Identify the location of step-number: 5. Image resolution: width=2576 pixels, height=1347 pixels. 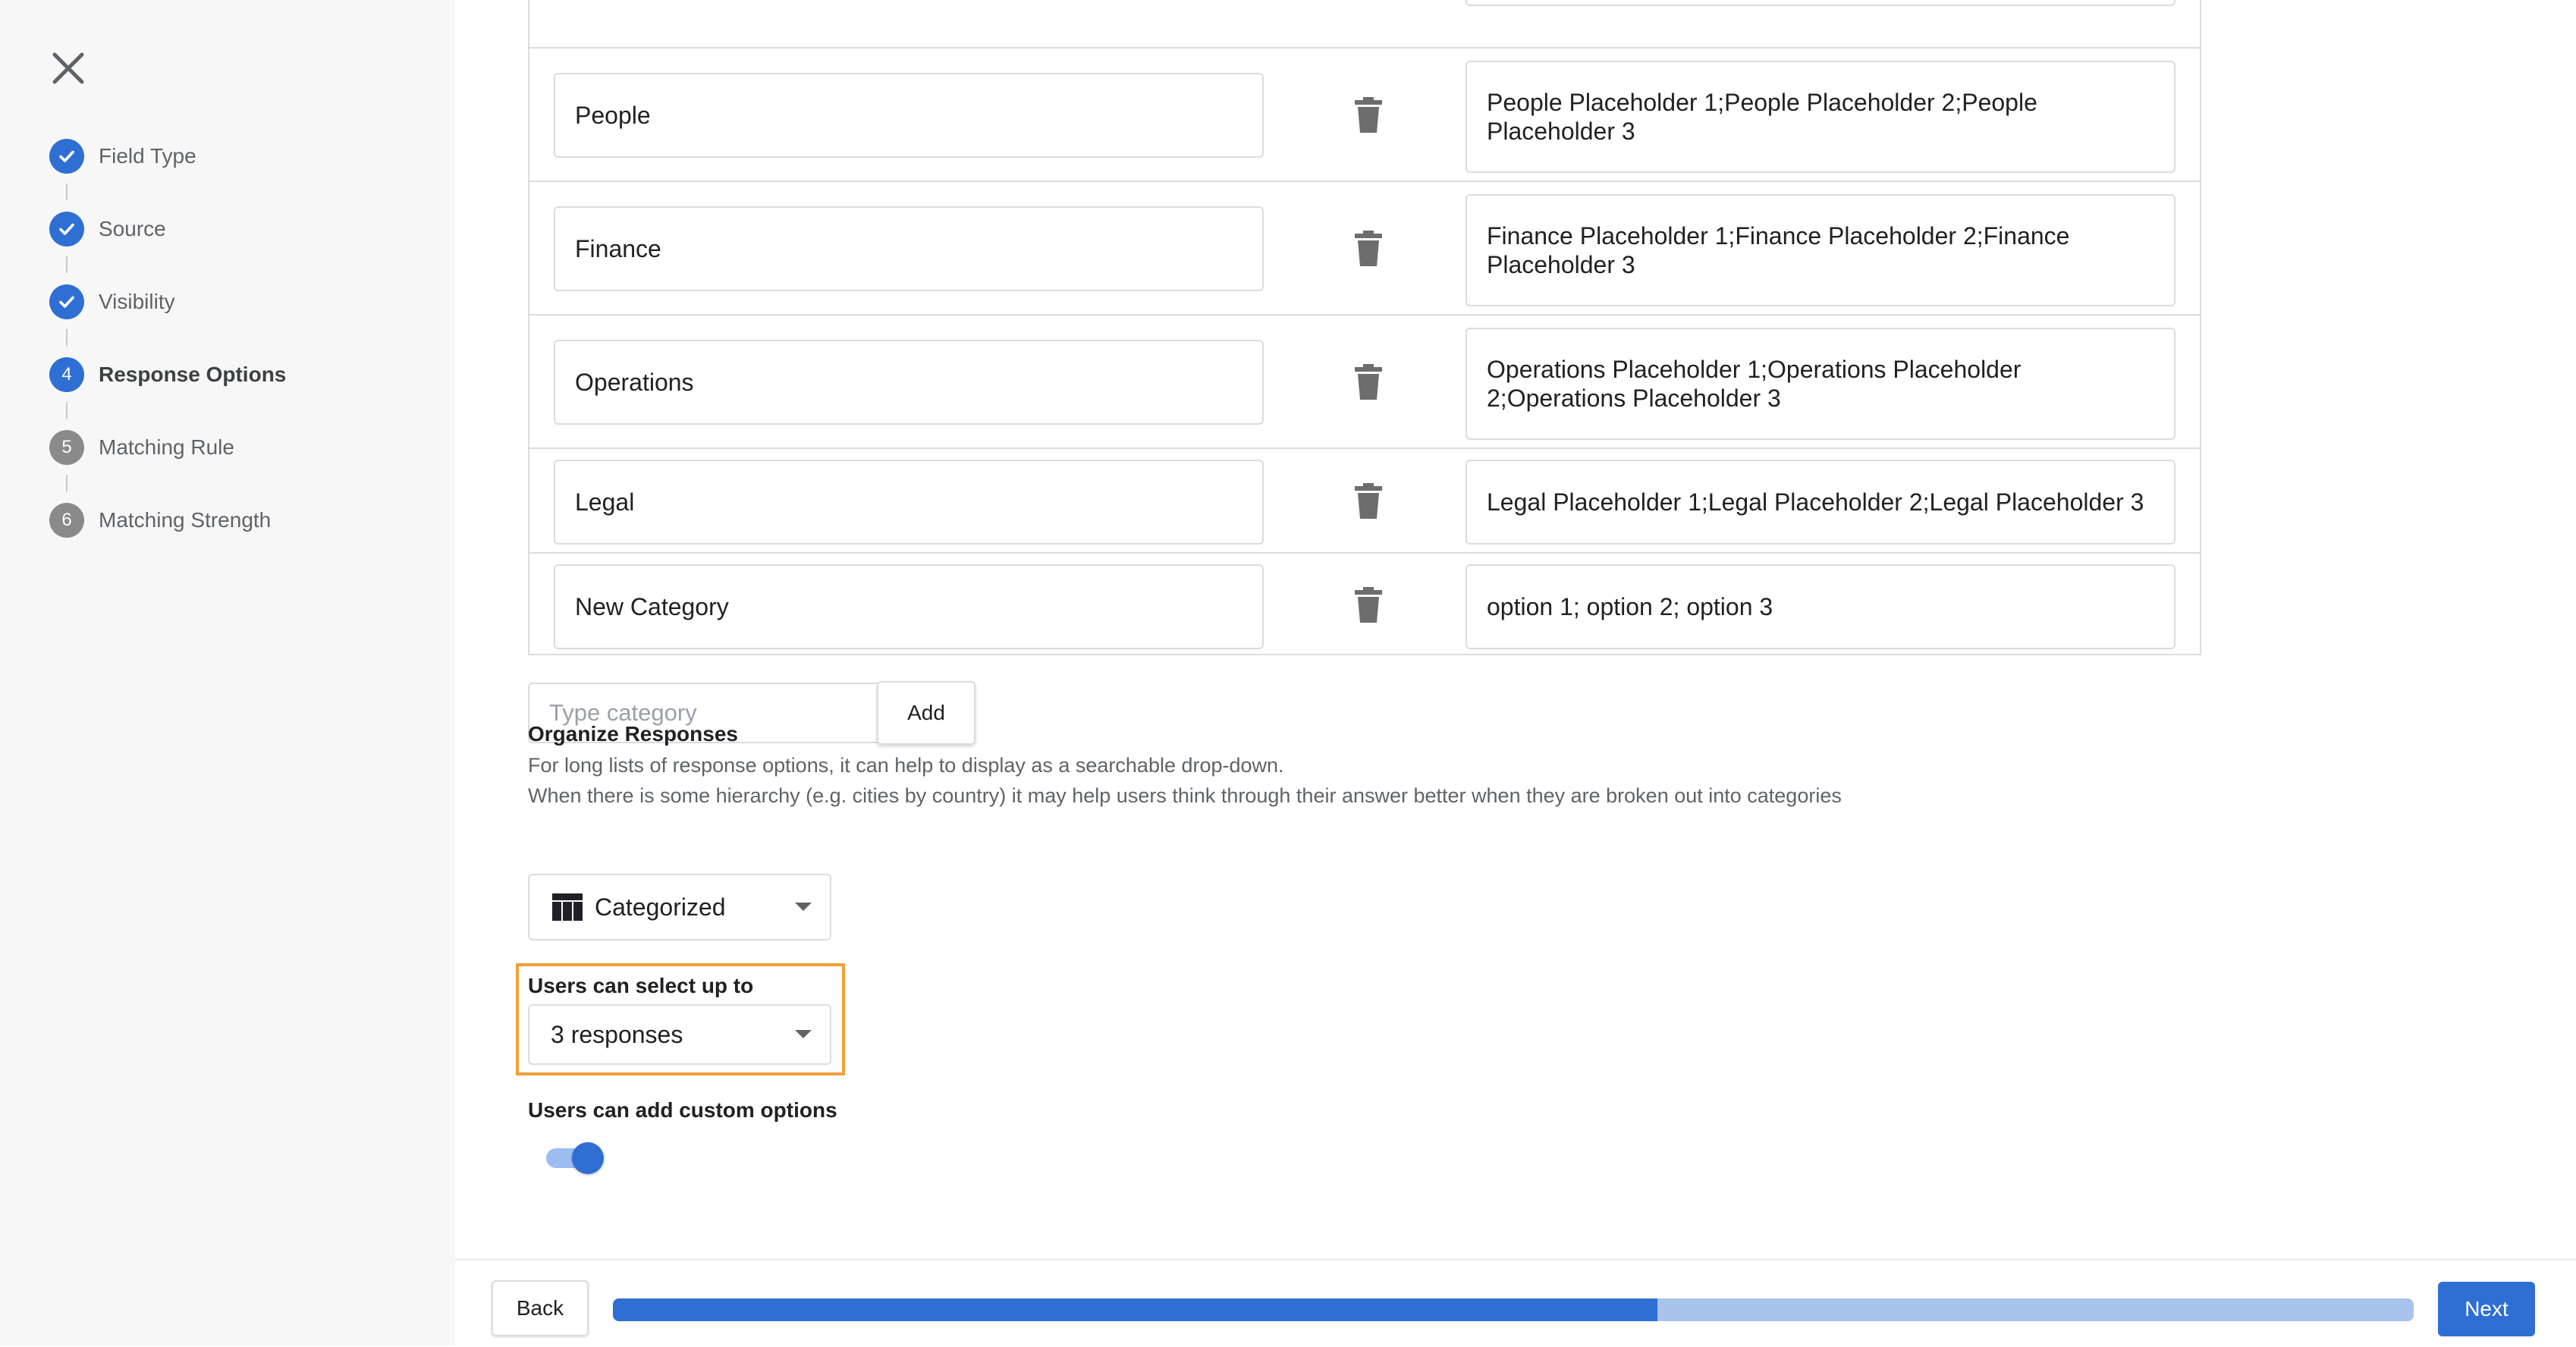
(66, 447).